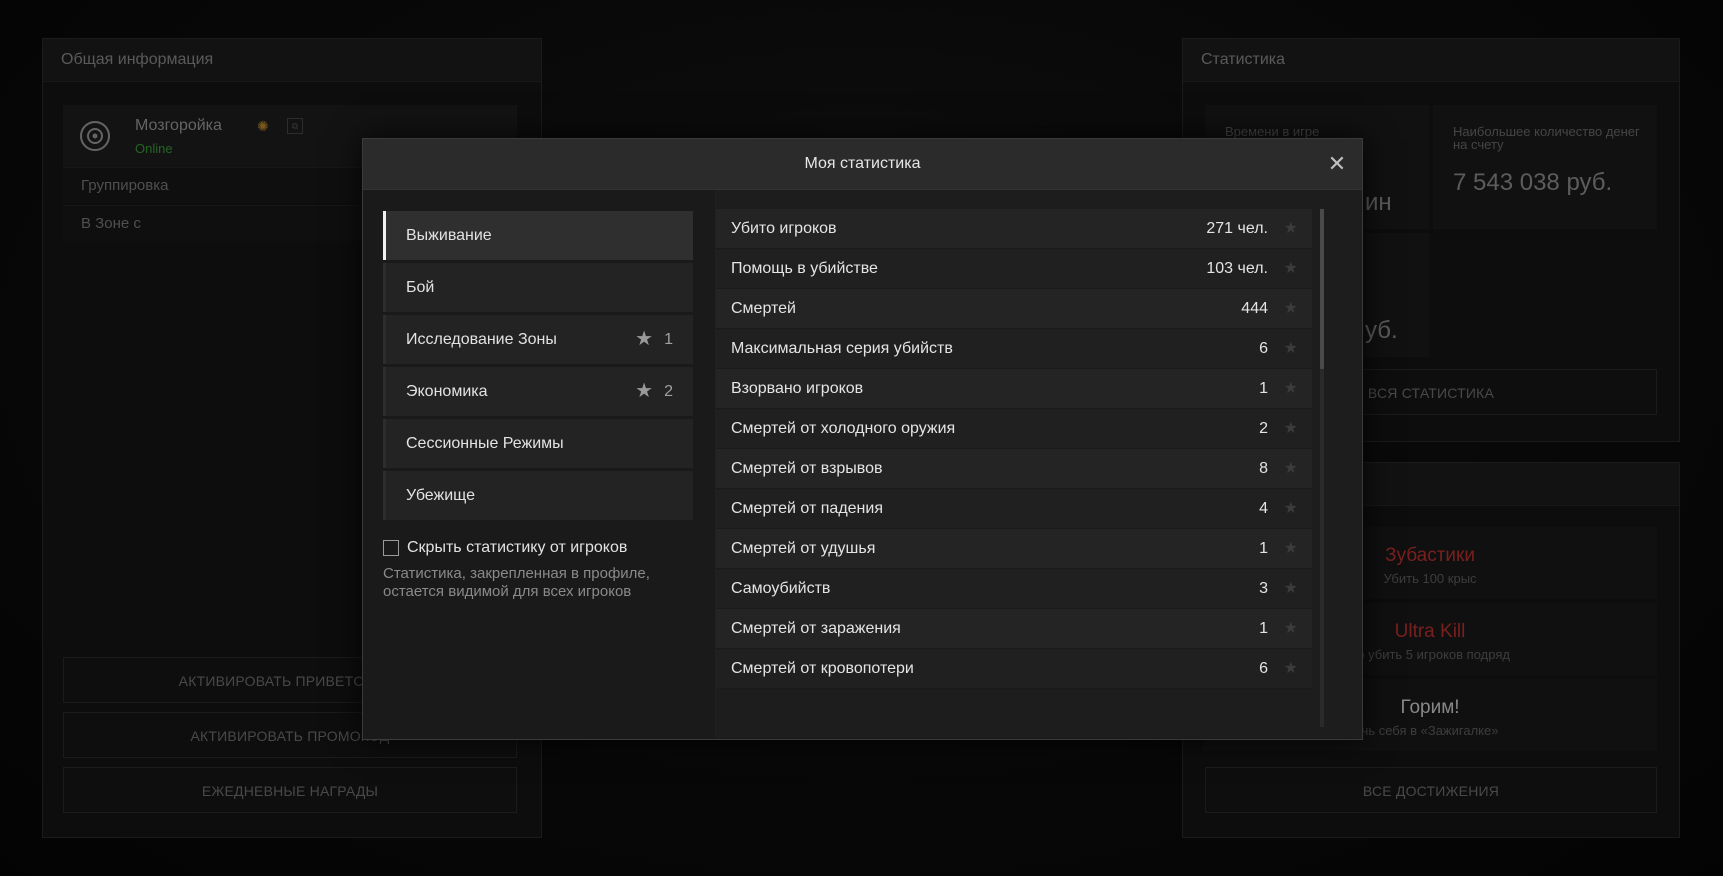 This screenshot has height=876, width=1723. What do you see at coordinates (1322, 468) in the screenshot?
I see `stats-scrollbar` at bounding box center [1322, 468].